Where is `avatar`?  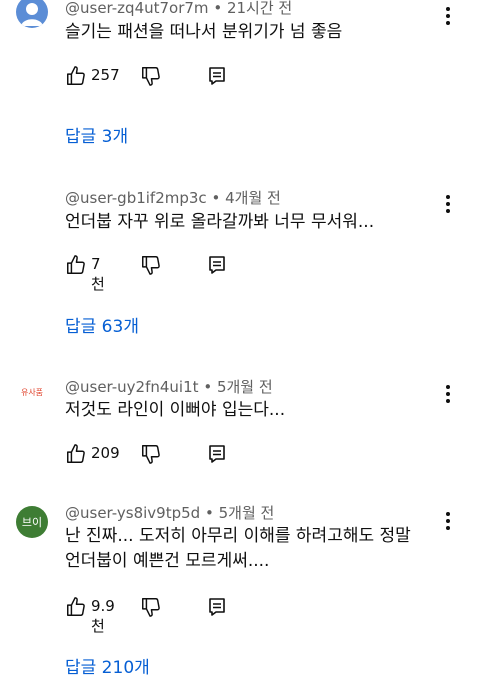
avatar is located at coordinates (32, 14).